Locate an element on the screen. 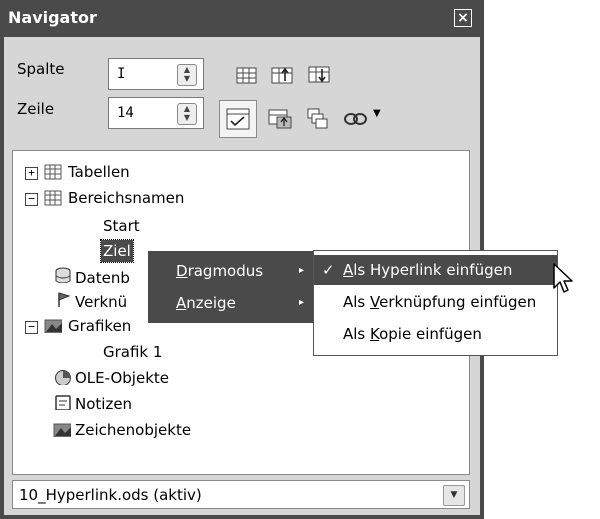  flag-icon is located at coordinates (64, 299).